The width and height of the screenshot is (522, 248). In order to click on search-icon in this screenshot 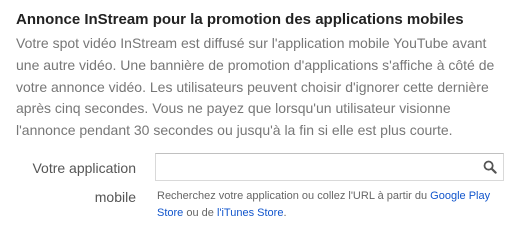, I will do `click(490, 167)`.